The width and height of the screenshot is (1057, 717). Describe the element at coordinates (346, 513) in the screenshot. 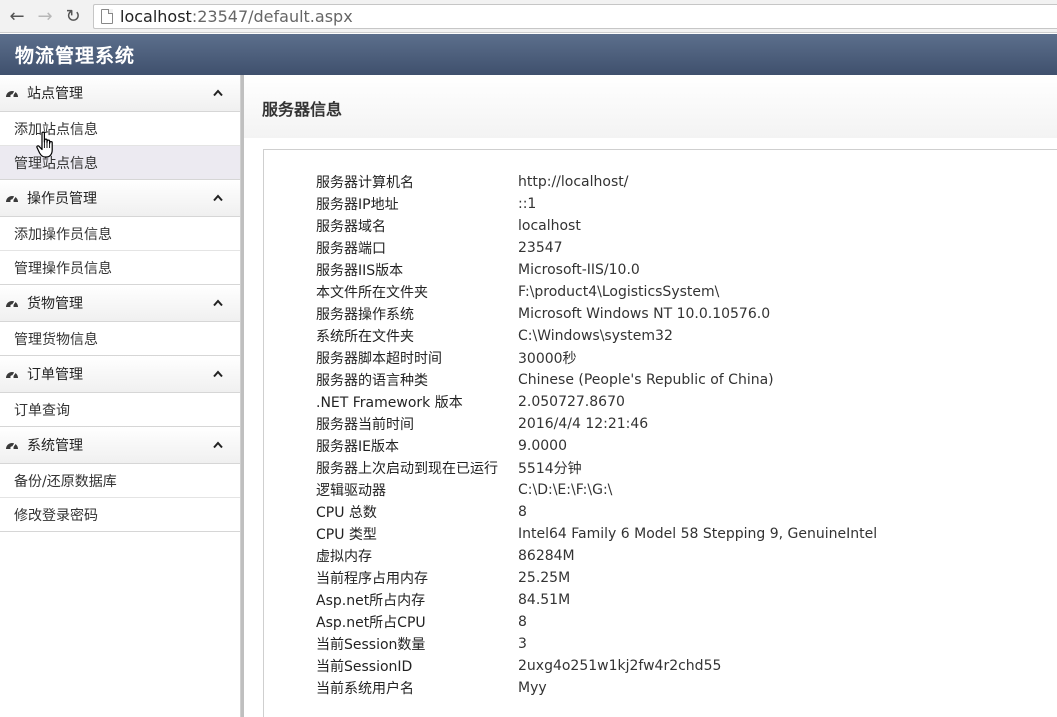

I see `info-key: CPU 总数` at that location.